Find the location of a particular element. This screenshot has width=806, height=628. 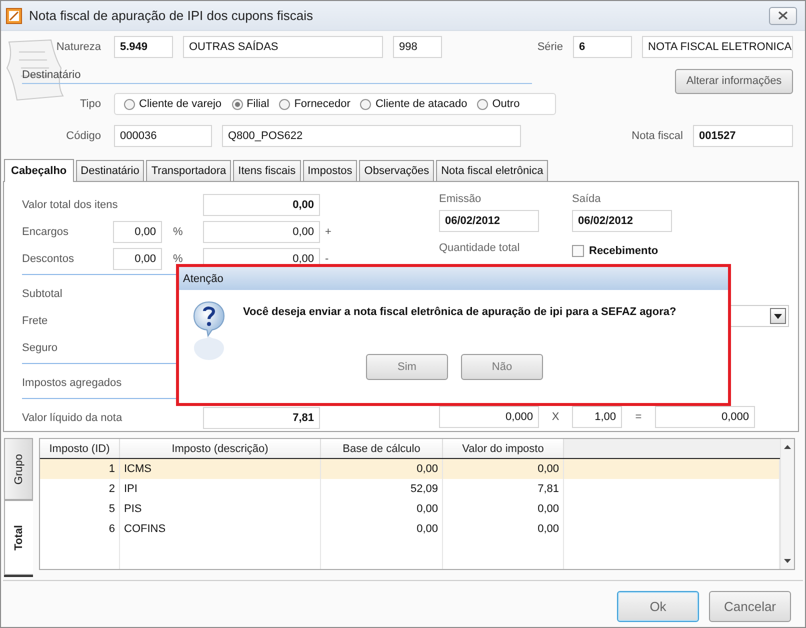

side-tab: Grupo is located at coordinates (18, 469).